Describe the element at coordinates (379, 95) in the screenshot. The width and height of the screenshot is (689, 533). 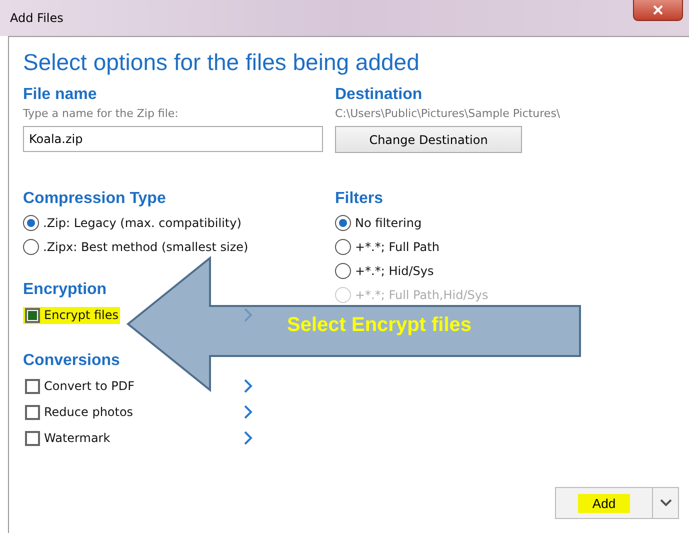
I see `section-title: Destination` at that location.